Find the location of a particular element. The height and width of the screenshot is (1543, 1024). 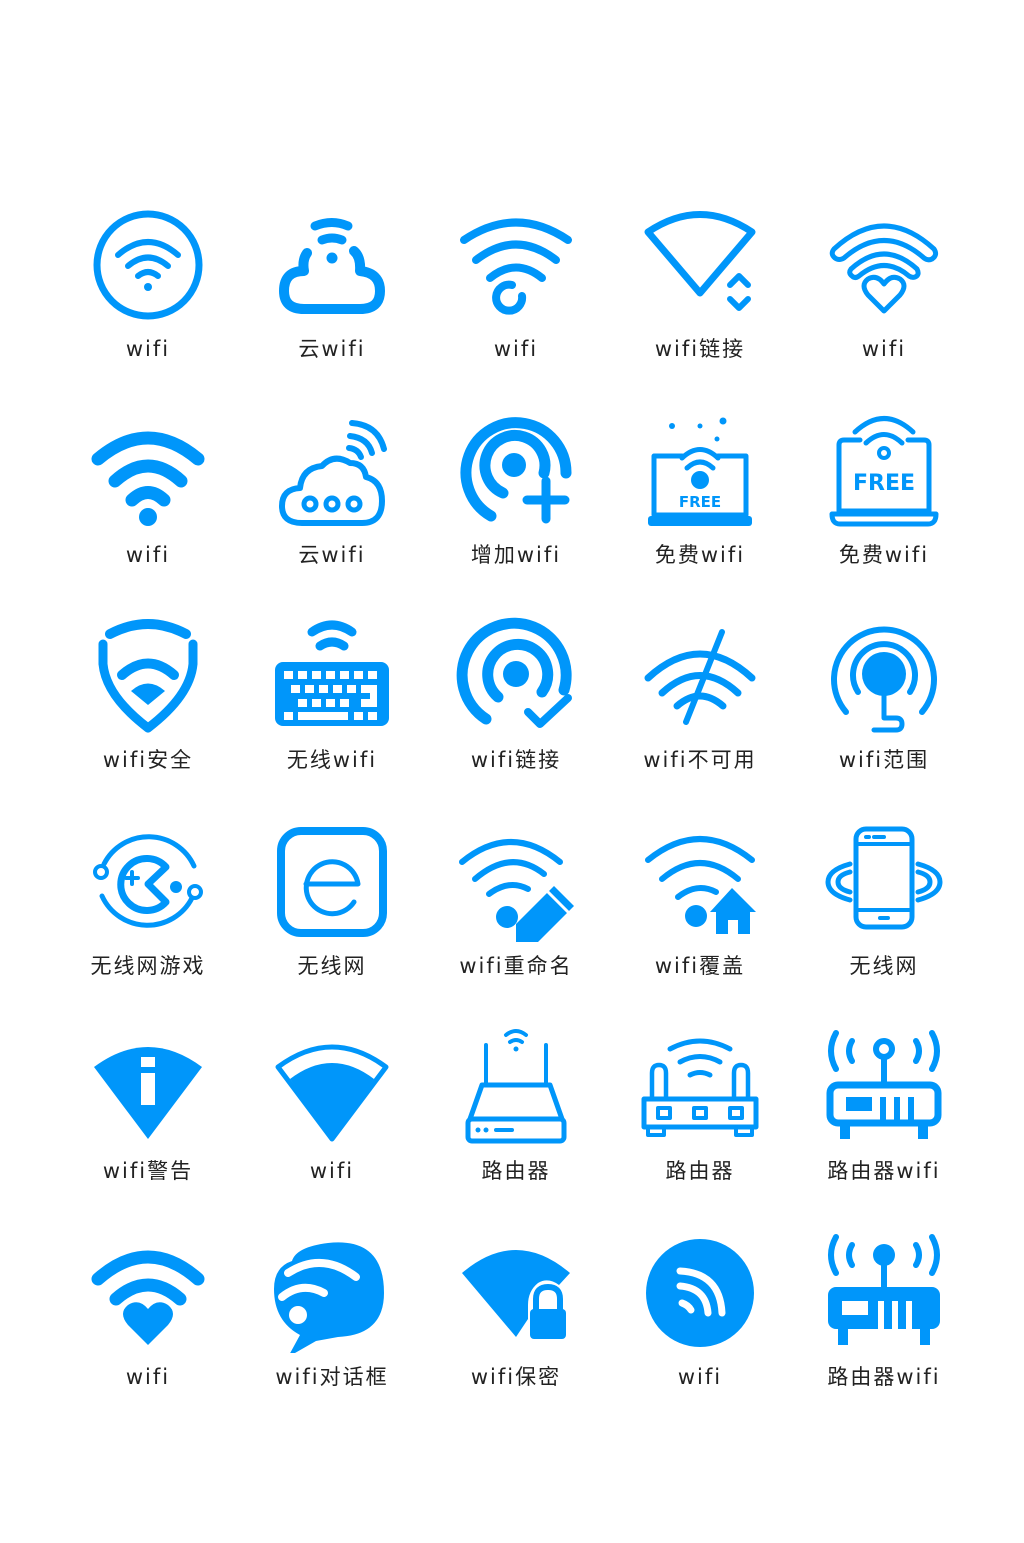

laptop-free-wifi-icon: FREE is located at coordinates (700, 471).